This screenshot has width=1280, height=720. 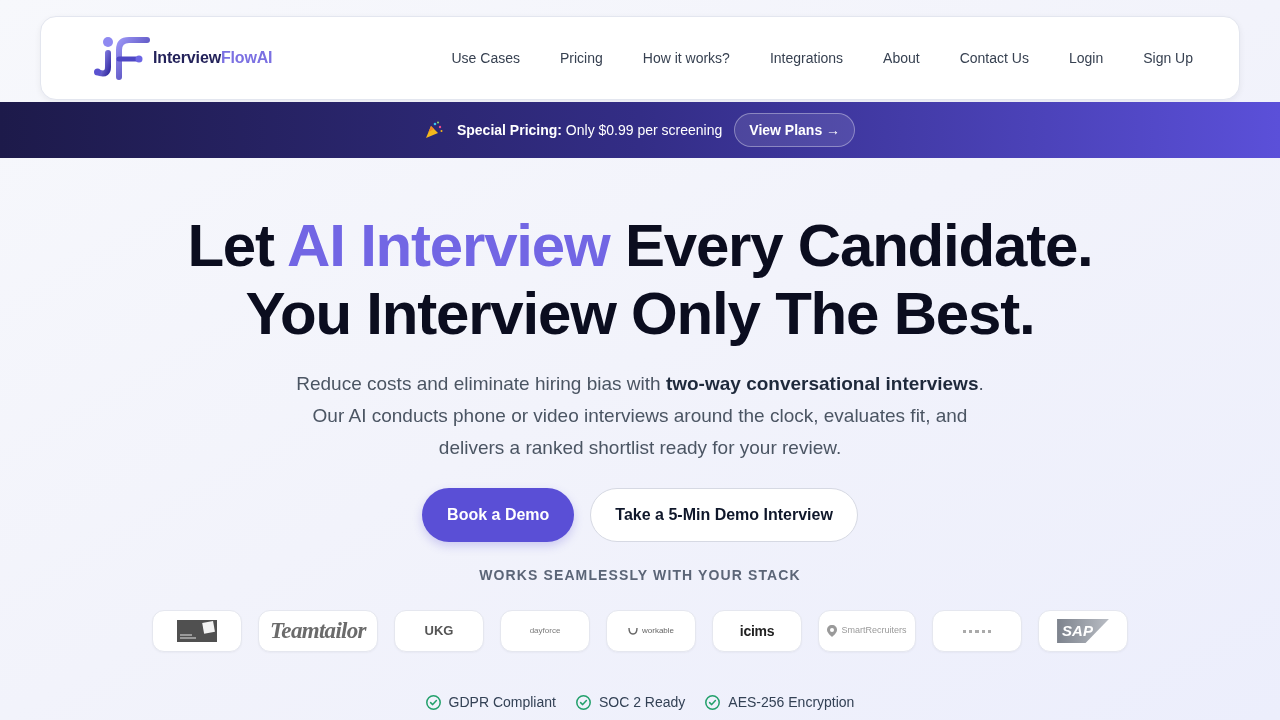 I want to click on logo-wordmark: workable, so click(x=658, y=631).